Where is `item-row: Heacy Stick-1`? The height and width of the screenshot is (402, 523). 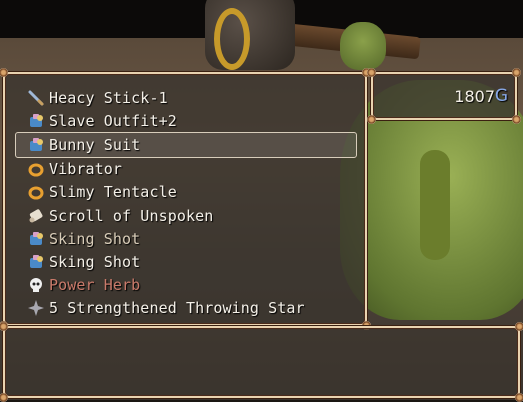 item-row: Heacy Stick-1 is located at coordinates (187, 97).